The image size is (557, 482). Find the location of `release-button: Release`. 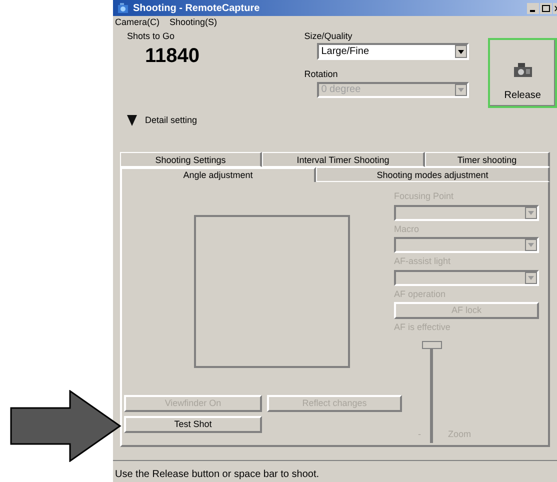

release-button: Release is located at coordinates (522, 73).